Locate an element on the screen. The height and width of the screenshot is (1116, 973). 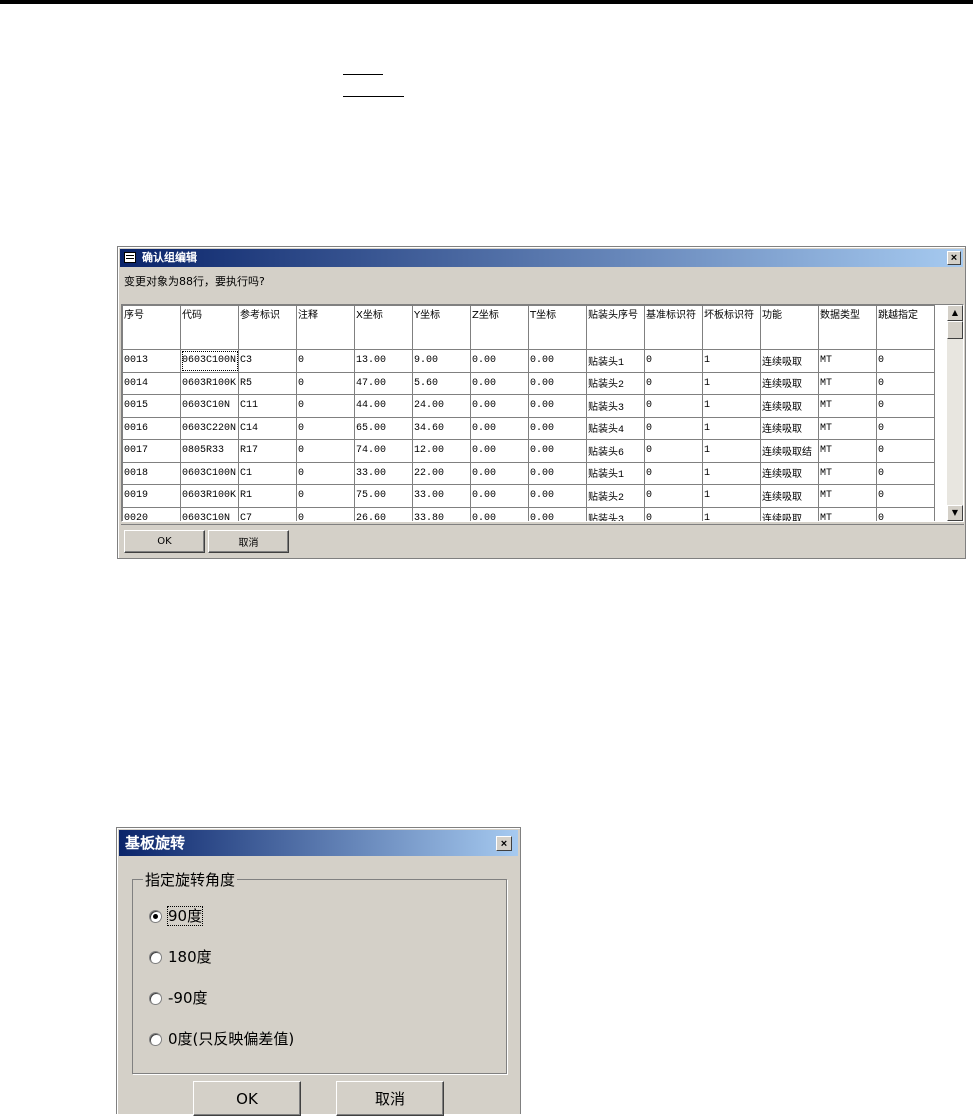
table-cell: 47.00 is located at coordinates (383, 383).